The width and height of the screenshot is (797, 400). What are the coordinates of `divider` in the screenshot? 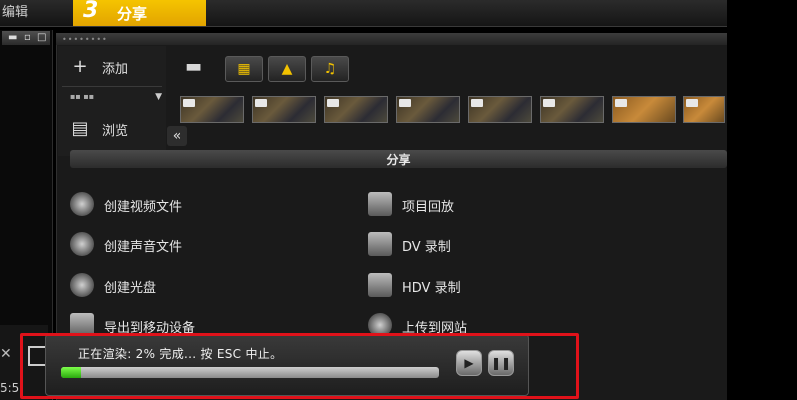 It's located at (112, 86).